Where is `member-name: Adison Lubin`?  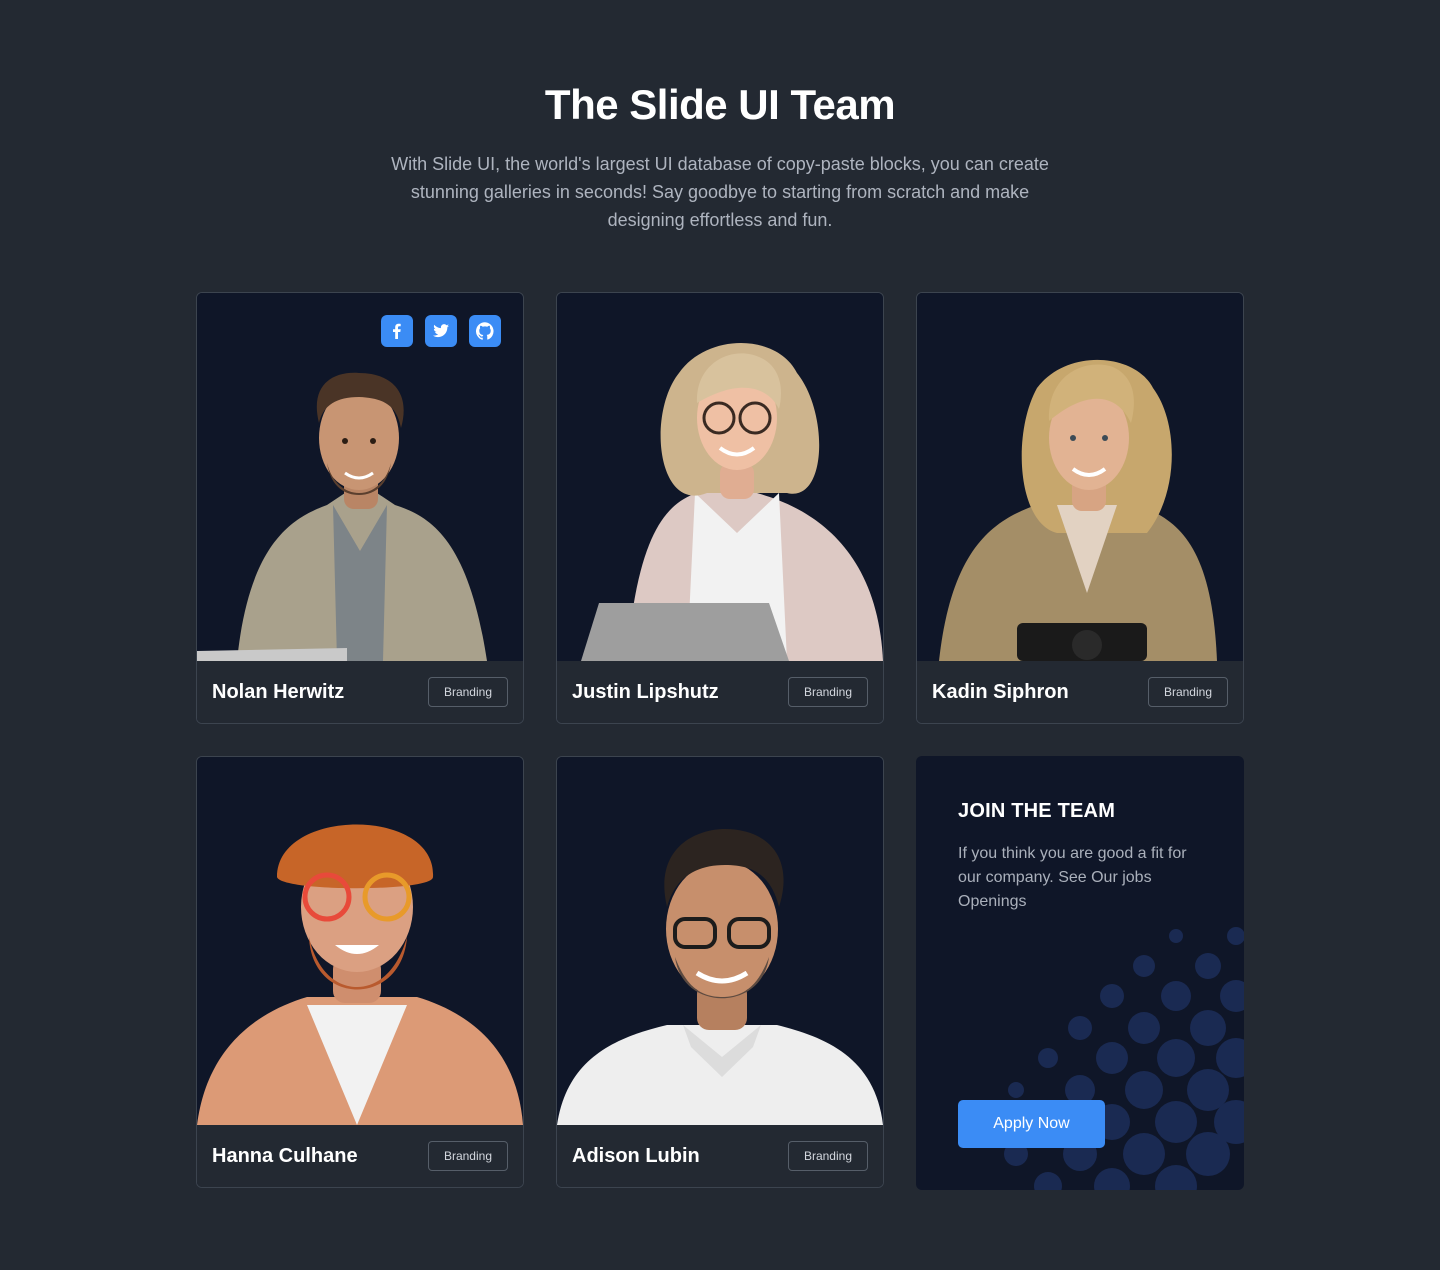
member-name: Adison Lubin is located at coordinates (636, 1155).